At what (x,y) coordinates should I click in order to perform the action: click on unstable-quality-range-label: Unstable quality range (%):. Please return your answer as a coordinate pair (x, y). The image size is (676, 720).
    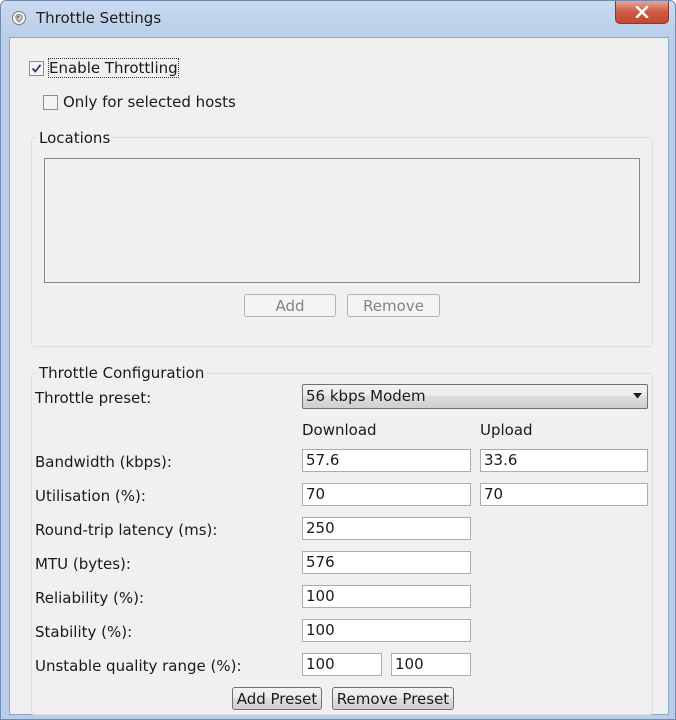
    Looking at the image, I should click on (138, 666).